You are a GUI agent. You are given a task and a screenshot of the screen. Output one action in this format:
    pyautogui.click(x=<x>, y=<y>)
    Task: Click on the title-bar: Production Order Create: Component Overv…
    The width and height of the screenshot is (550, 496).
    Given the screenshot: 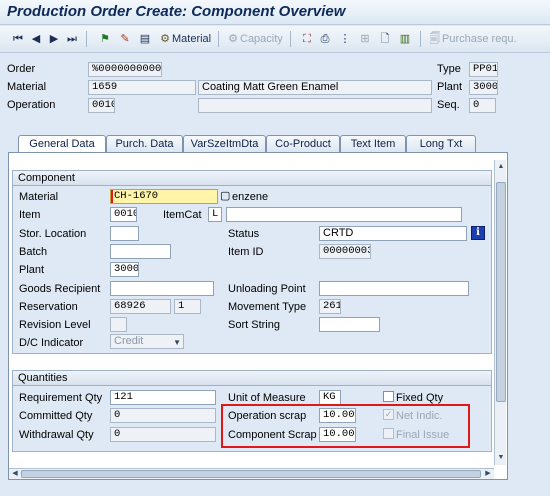 What is the action you would take?
    pyautogui.click(x=275, y=12)
    